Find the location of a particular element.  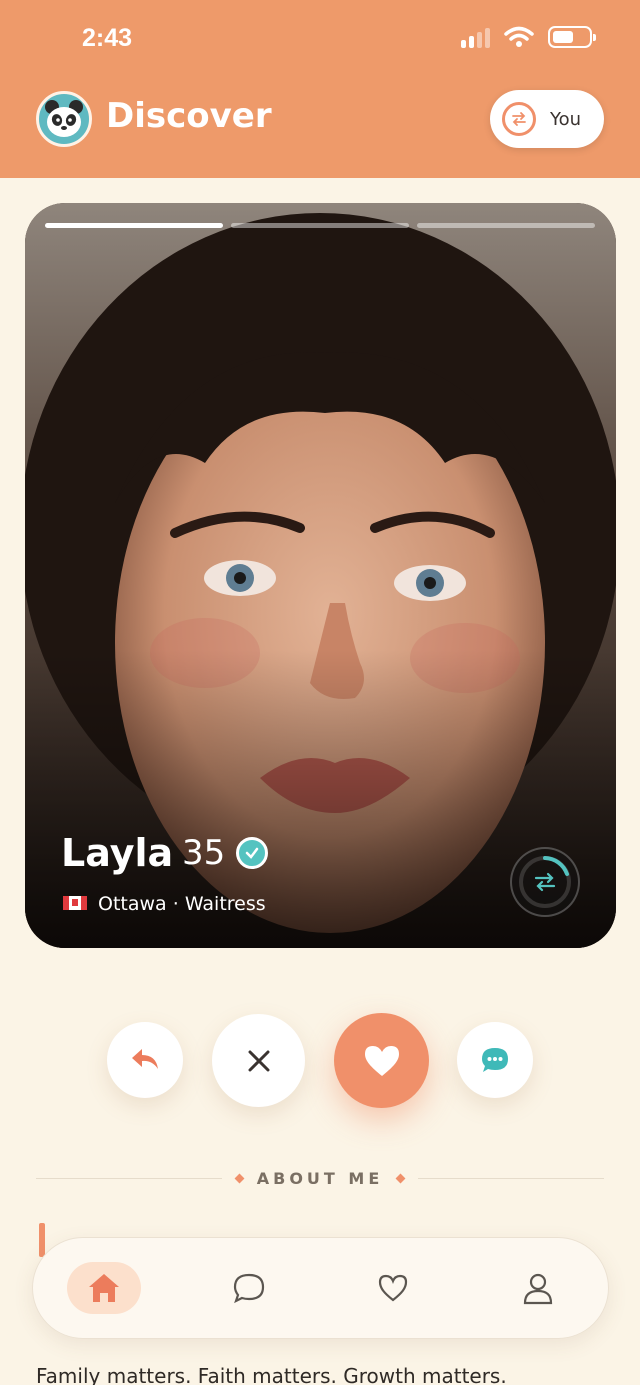

battery-icon is located at coordinates (572, 37).